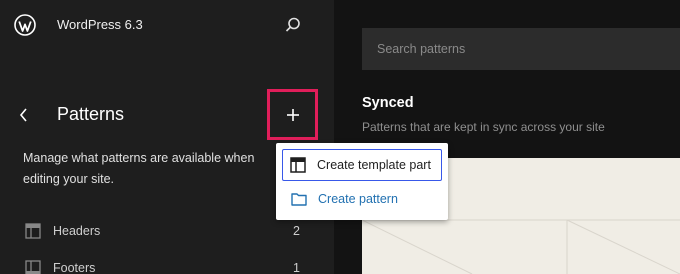 The image size is (680, 274). Describe the element at coordinates (162, 266) in the screenshot. I see `sidebar-item-footers: Footers 1` at that location.